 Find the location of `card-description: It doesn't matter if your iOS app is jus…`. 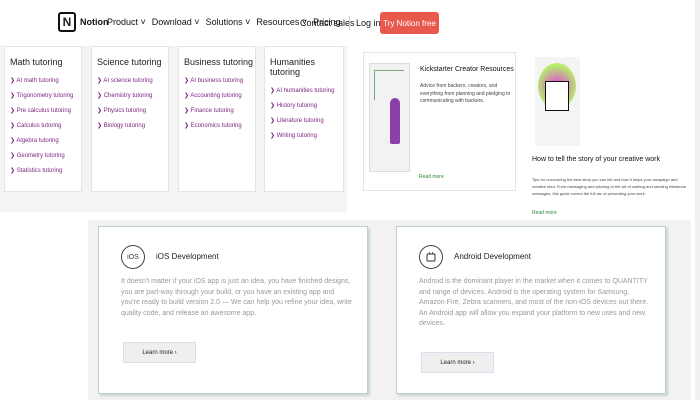

card-description: It doesn't matter if your iOS app is jus… is located at coordinates (236, 297).